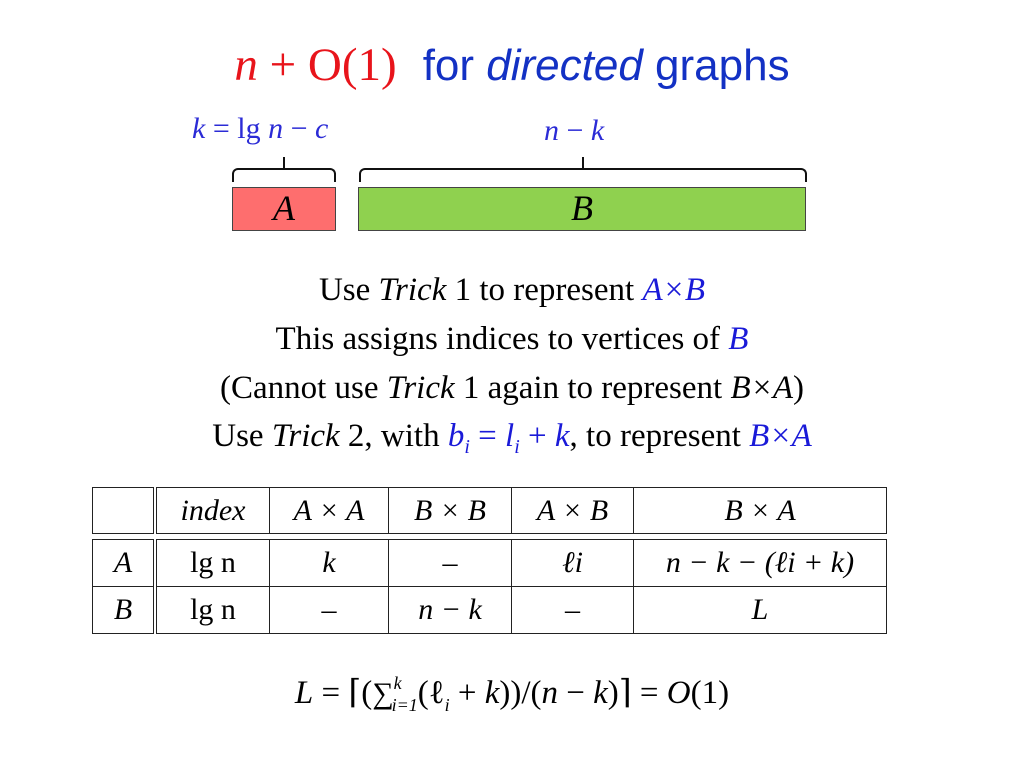 The width and height of the screenshot is (1024, 768). I want to click on header-AxB: A × B, so click(572, 510).